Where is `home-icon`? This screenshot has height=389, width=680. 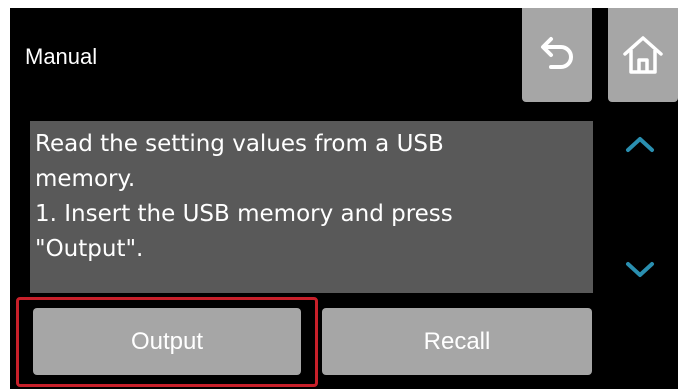
home-icon is located at coordinates (643, 55).